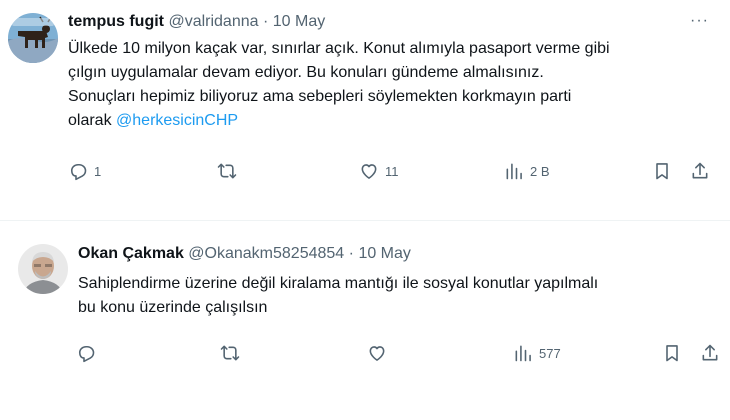 This screenshot has width=730, height=420. What do you see at coordinates (527, 171) in the screenshot?
I see `views-button: 2 B` at bounding box center [527, 171].